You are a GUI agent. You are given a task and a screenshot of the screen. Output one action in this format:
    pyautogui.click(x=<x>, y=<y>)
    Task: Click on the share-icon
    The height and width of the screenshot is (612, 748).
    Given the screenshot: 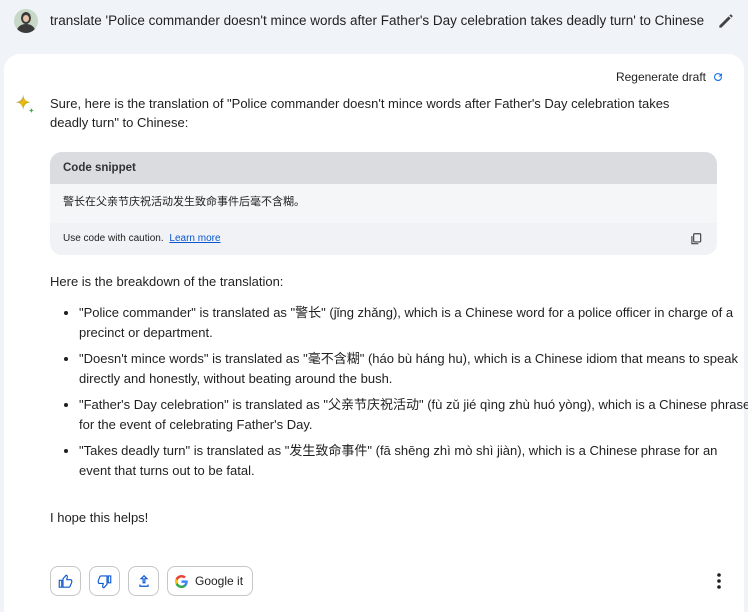 What is the action you would take?
    pyautogui.click(x=143, y=580)
    